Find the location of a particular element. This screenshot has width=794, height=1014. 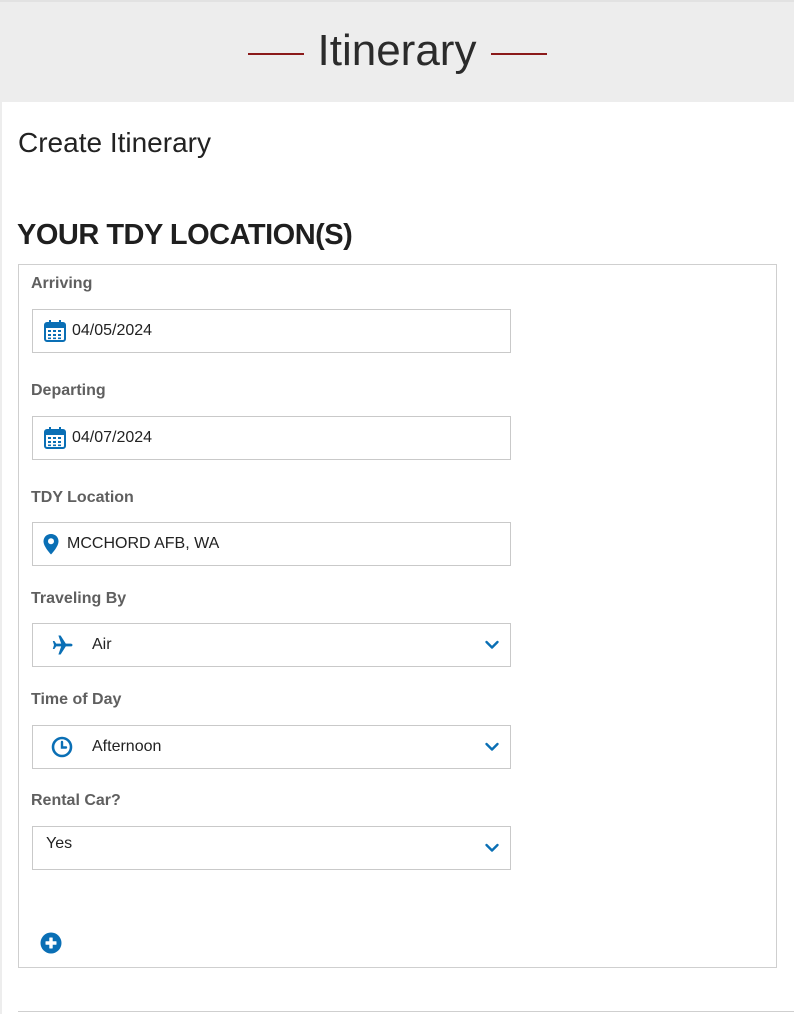

section-divider is located at coordinates (406, 1011).